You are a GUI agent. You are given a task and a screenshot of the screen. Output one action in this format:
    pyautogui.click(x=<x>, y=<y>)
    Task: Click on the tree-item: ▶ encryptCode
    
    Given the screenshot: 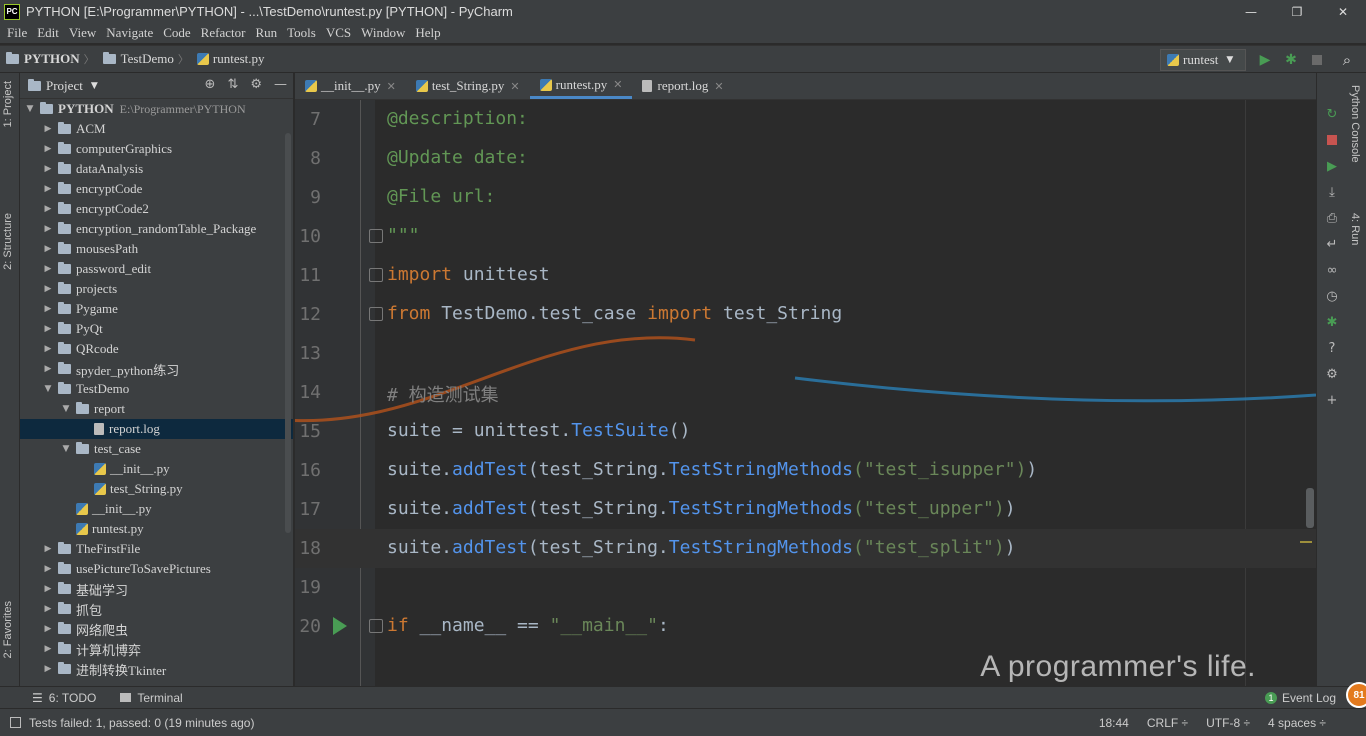 What is the action you would take?
    pyautogui.click(x=156, y=189)
    